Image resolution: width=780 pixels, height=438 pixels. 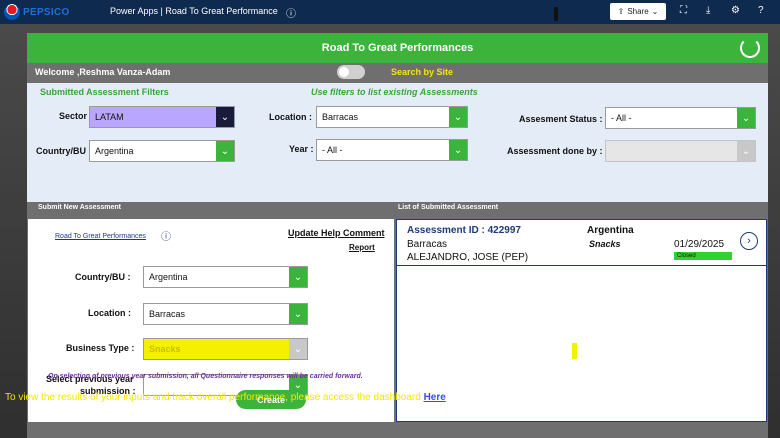 I want to click on year-dropdown: - All - ⌄, so click(x=392, y=150).